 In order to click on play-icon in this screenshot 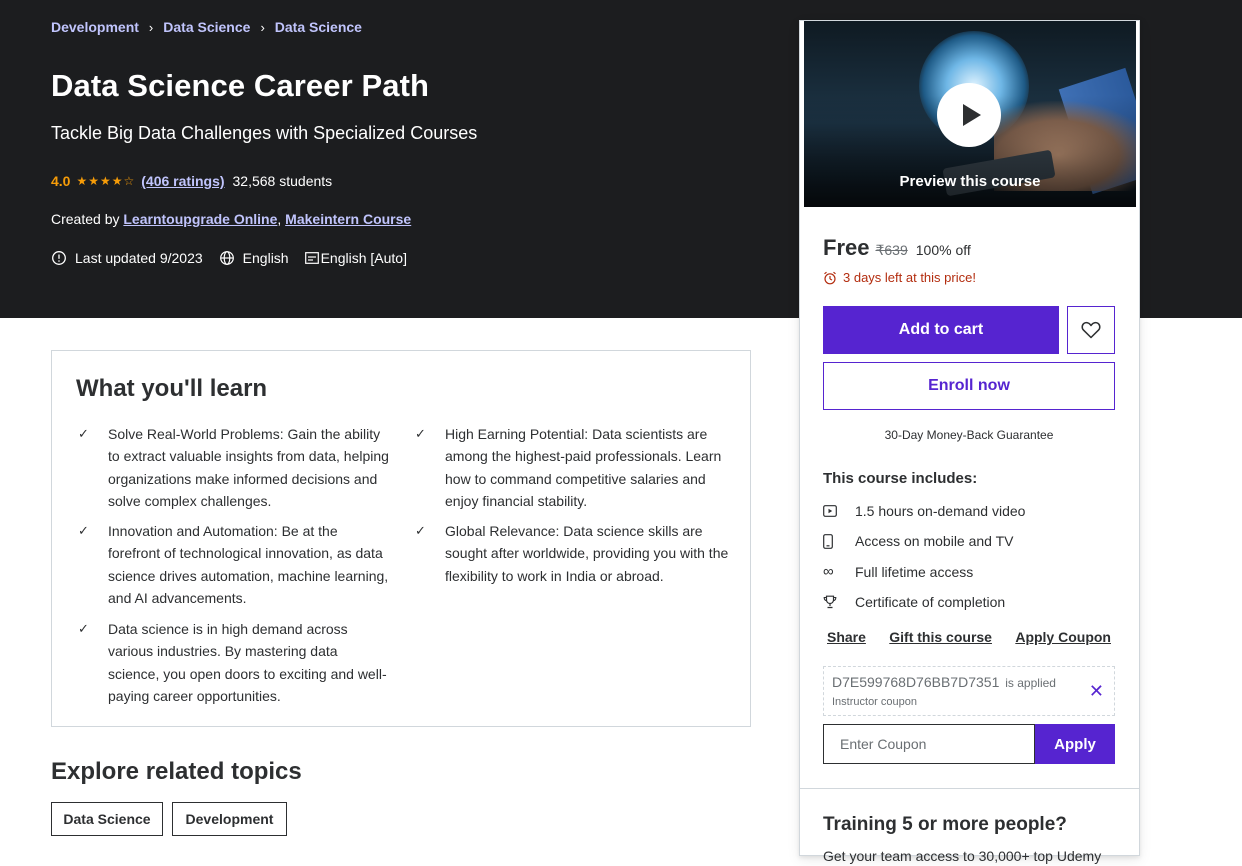, I will do `click(969, 115)`.